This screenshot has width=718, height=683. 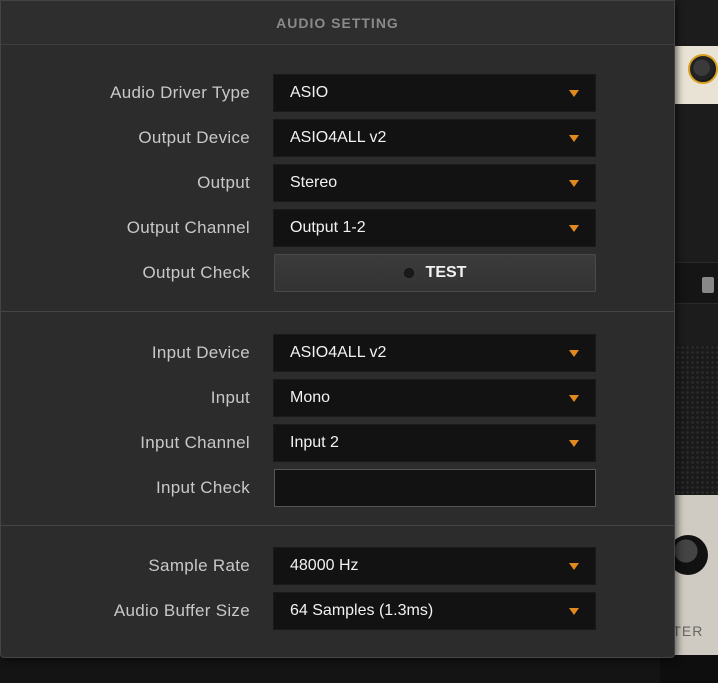 I want to click on output-row: Output Stereo, so click(x=337, y=186).